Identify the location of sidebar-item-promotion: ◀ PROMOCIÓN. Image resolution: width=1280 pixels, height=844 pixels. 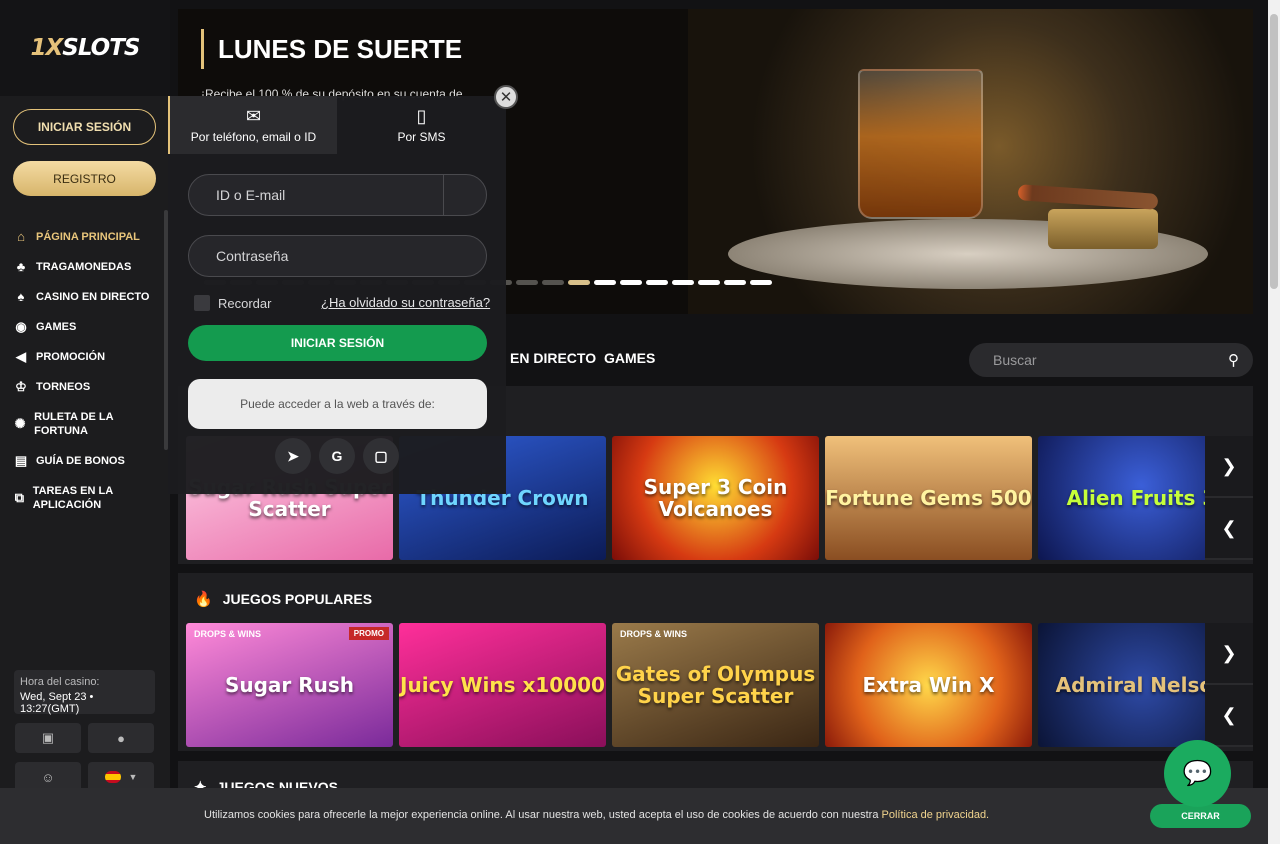
(83, 357).